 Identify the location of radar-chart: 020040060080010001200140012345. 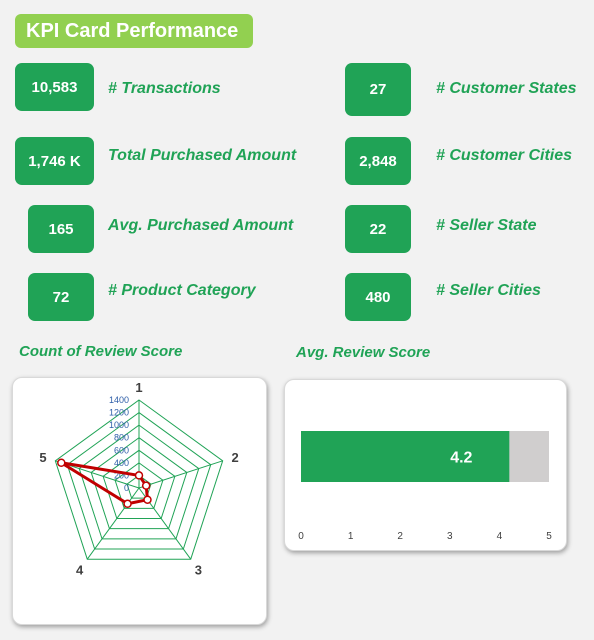
(138, 479).